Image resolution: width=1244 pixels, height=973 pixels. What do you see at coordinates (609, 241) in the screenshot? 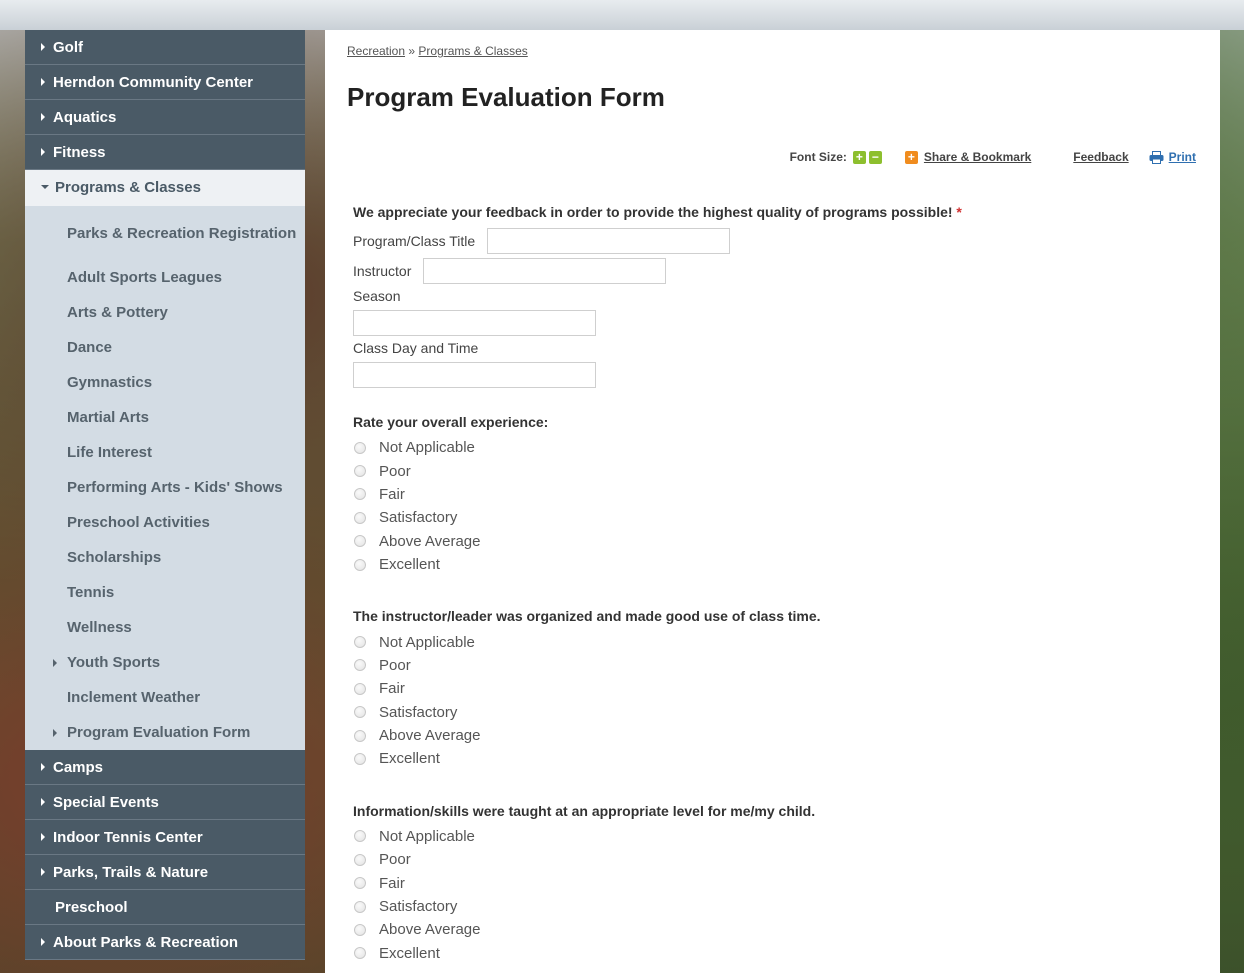
I see `program-title-input` at bounding box center [609, 241].